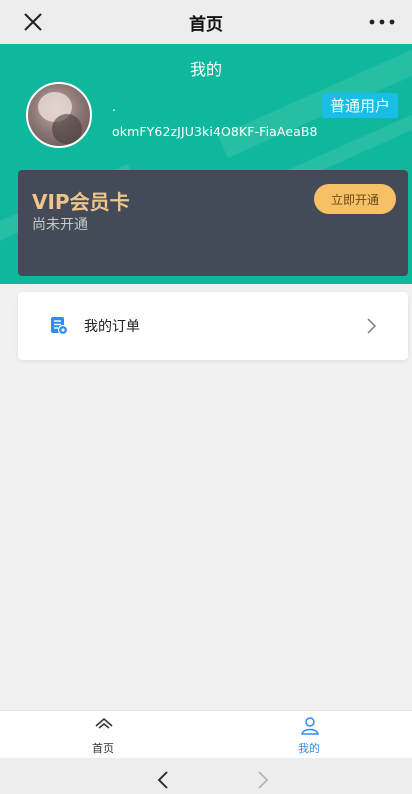 The width and height of the screenshot is (412, 794). Describe the element at coordinates (309, 748) in the screenshot. I see `tab-mine-label: 我的` at that location.